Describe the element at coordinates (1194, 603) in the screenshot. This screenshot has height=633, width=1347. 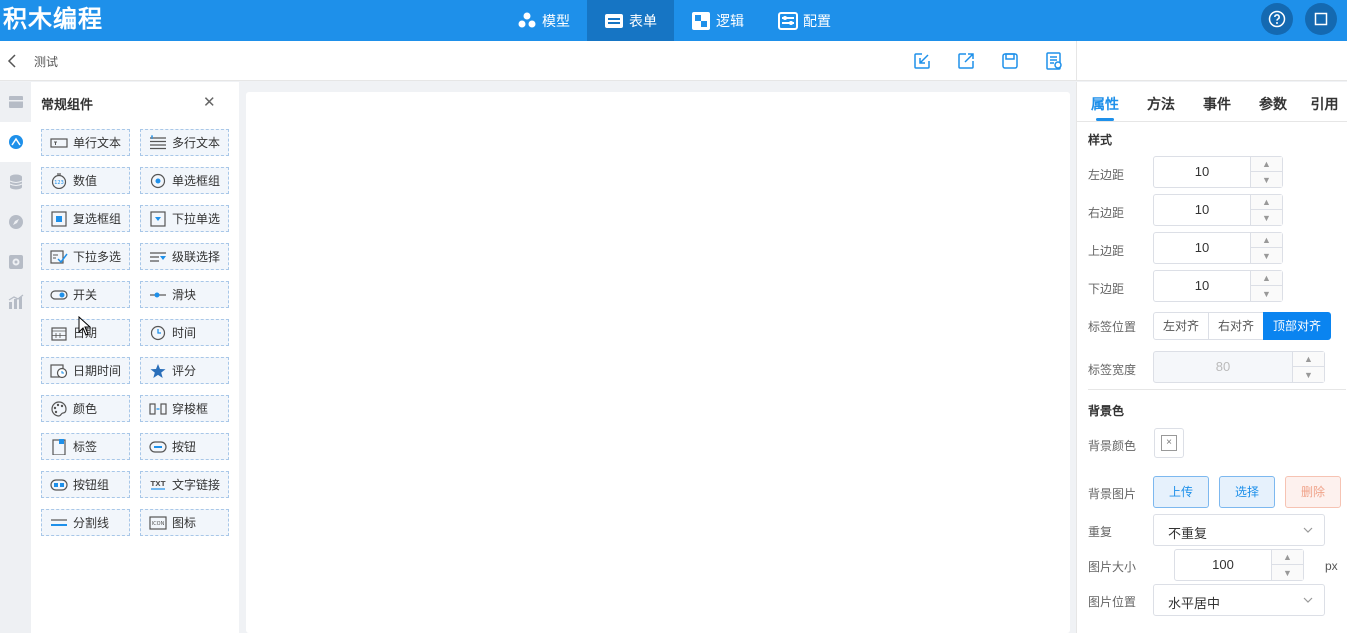
I see `image-position-value: 水平居中` at that location.